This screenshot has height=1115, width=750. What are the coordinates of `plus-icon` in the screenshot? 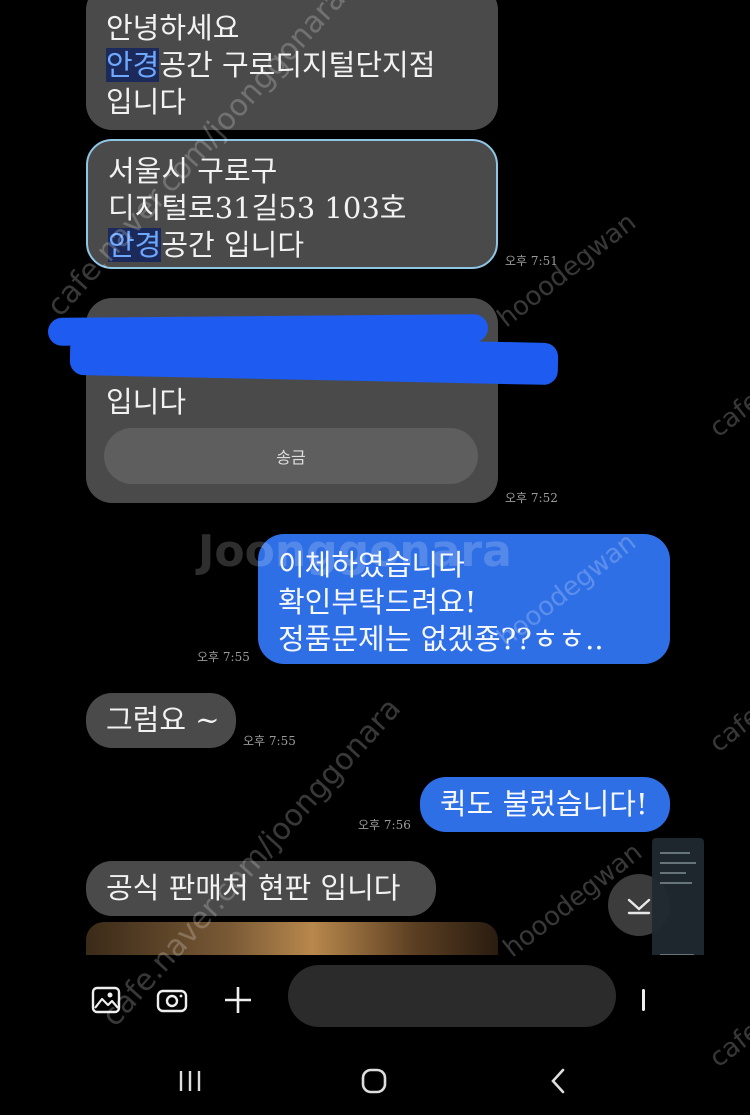 It's located at (238, 1000).